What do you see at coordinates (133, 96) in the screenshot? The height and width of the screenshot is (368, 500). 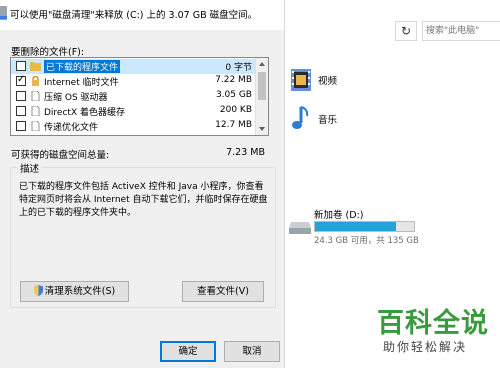 I see `file-row-compress-os: 压缩 OS 驱动器 3.05 GB` at bounding box center [133, 96].